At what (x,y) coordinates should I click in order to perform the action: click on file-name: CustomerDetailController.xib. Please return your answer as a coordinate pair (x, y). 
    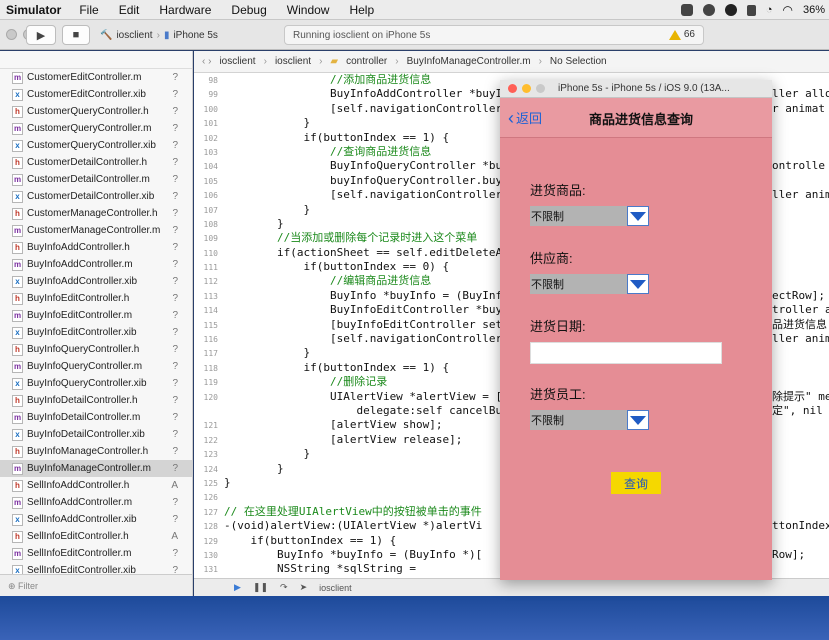
    Looking at the image, I should click on (91, 196).